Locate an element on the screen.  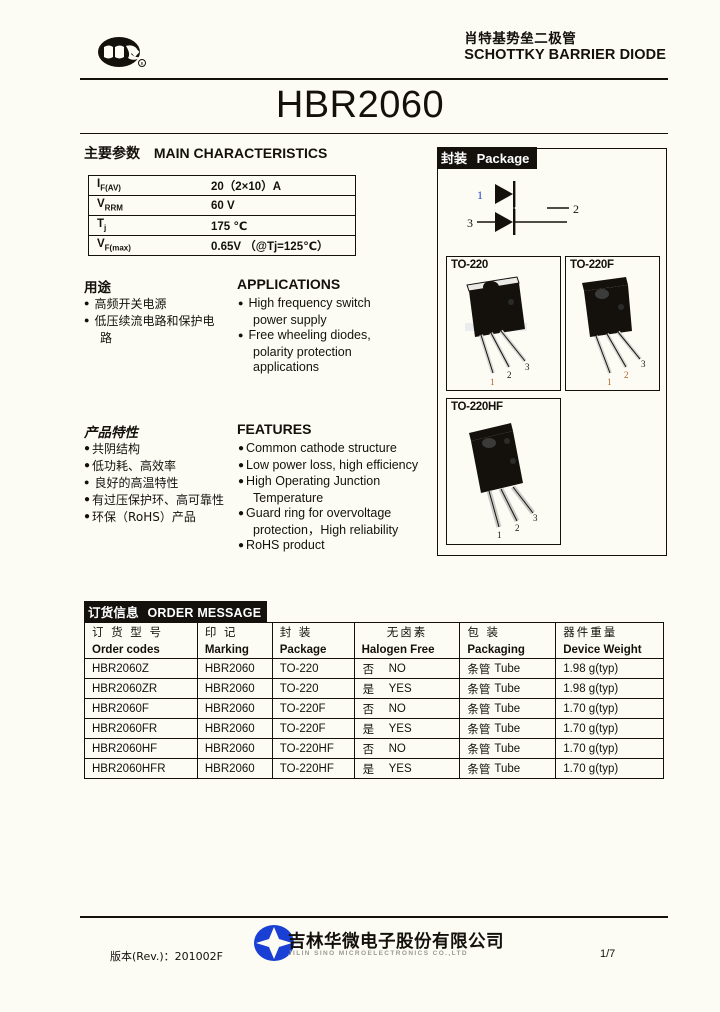
list-item: ● Low power loss, high efficiency is located at coordinates (340, 466).